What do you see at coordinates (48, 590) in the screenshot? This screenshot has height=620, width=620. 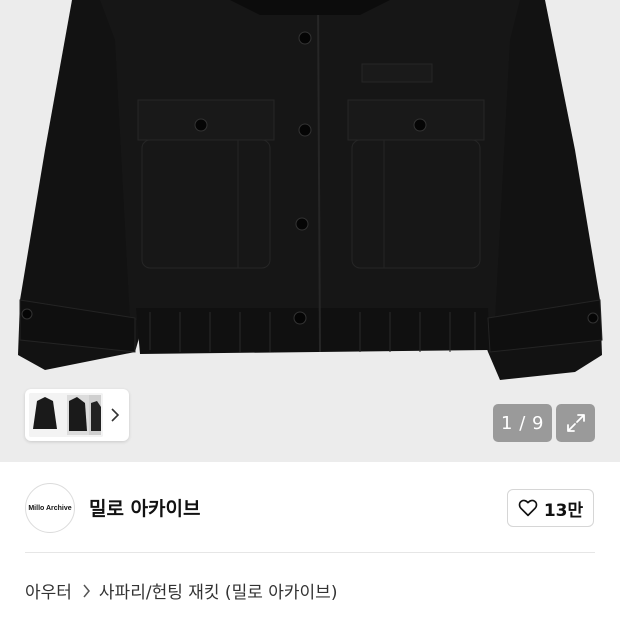 I see `breadcrumb-item-outer: 아우터` at bounding box center [48, 590].